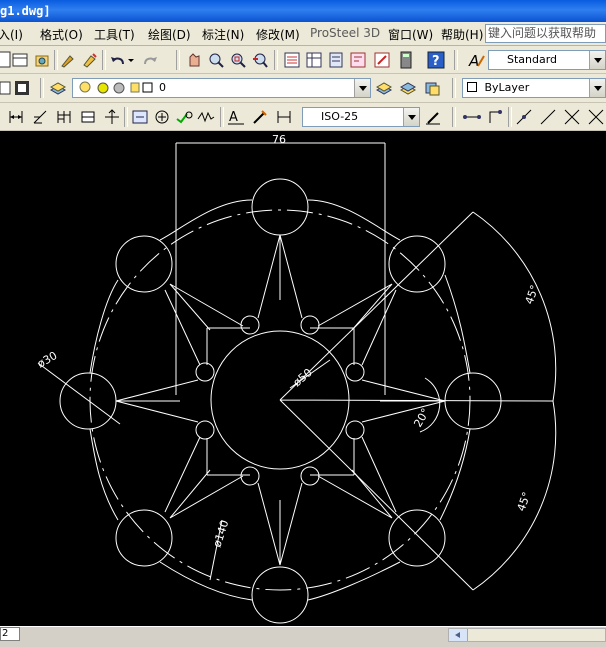 The width and height of the screenshot is (606, 647). I want to click on dim-angle-lower-label: 45°, so click(524, 501).